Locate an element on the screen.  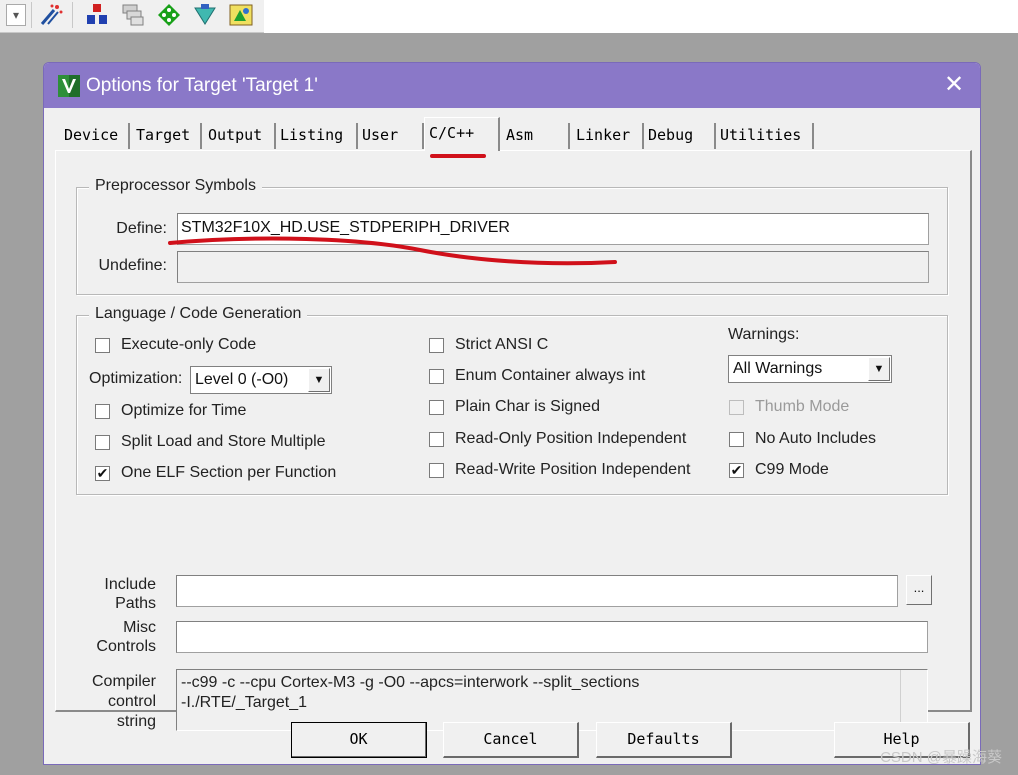
c99-mode-checkbox: ✔ C99 Mode is located at coordinates (809, 472).